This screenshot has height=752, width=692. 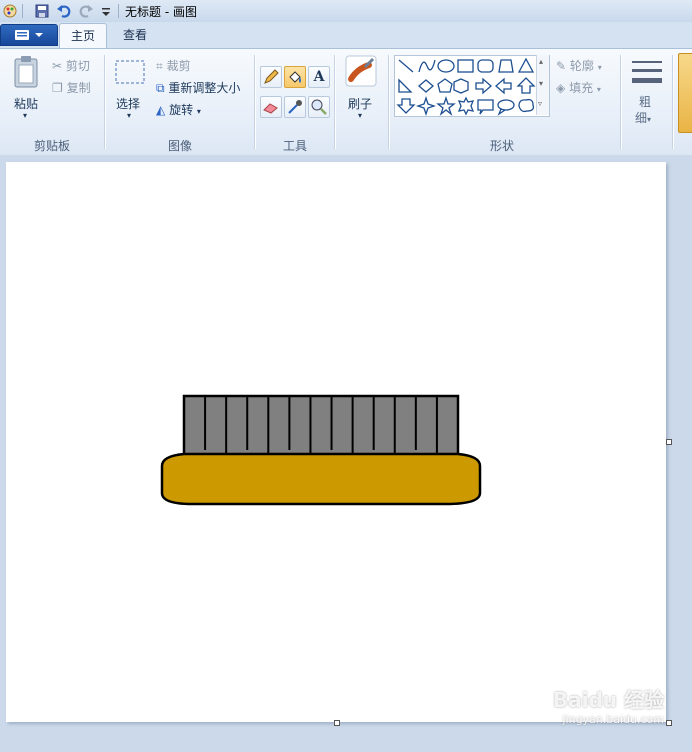 What do you see at coordinates (501, 146) in the screenshot?
I see `shapes-group-label: 形状` at bounding box center [501, 146].